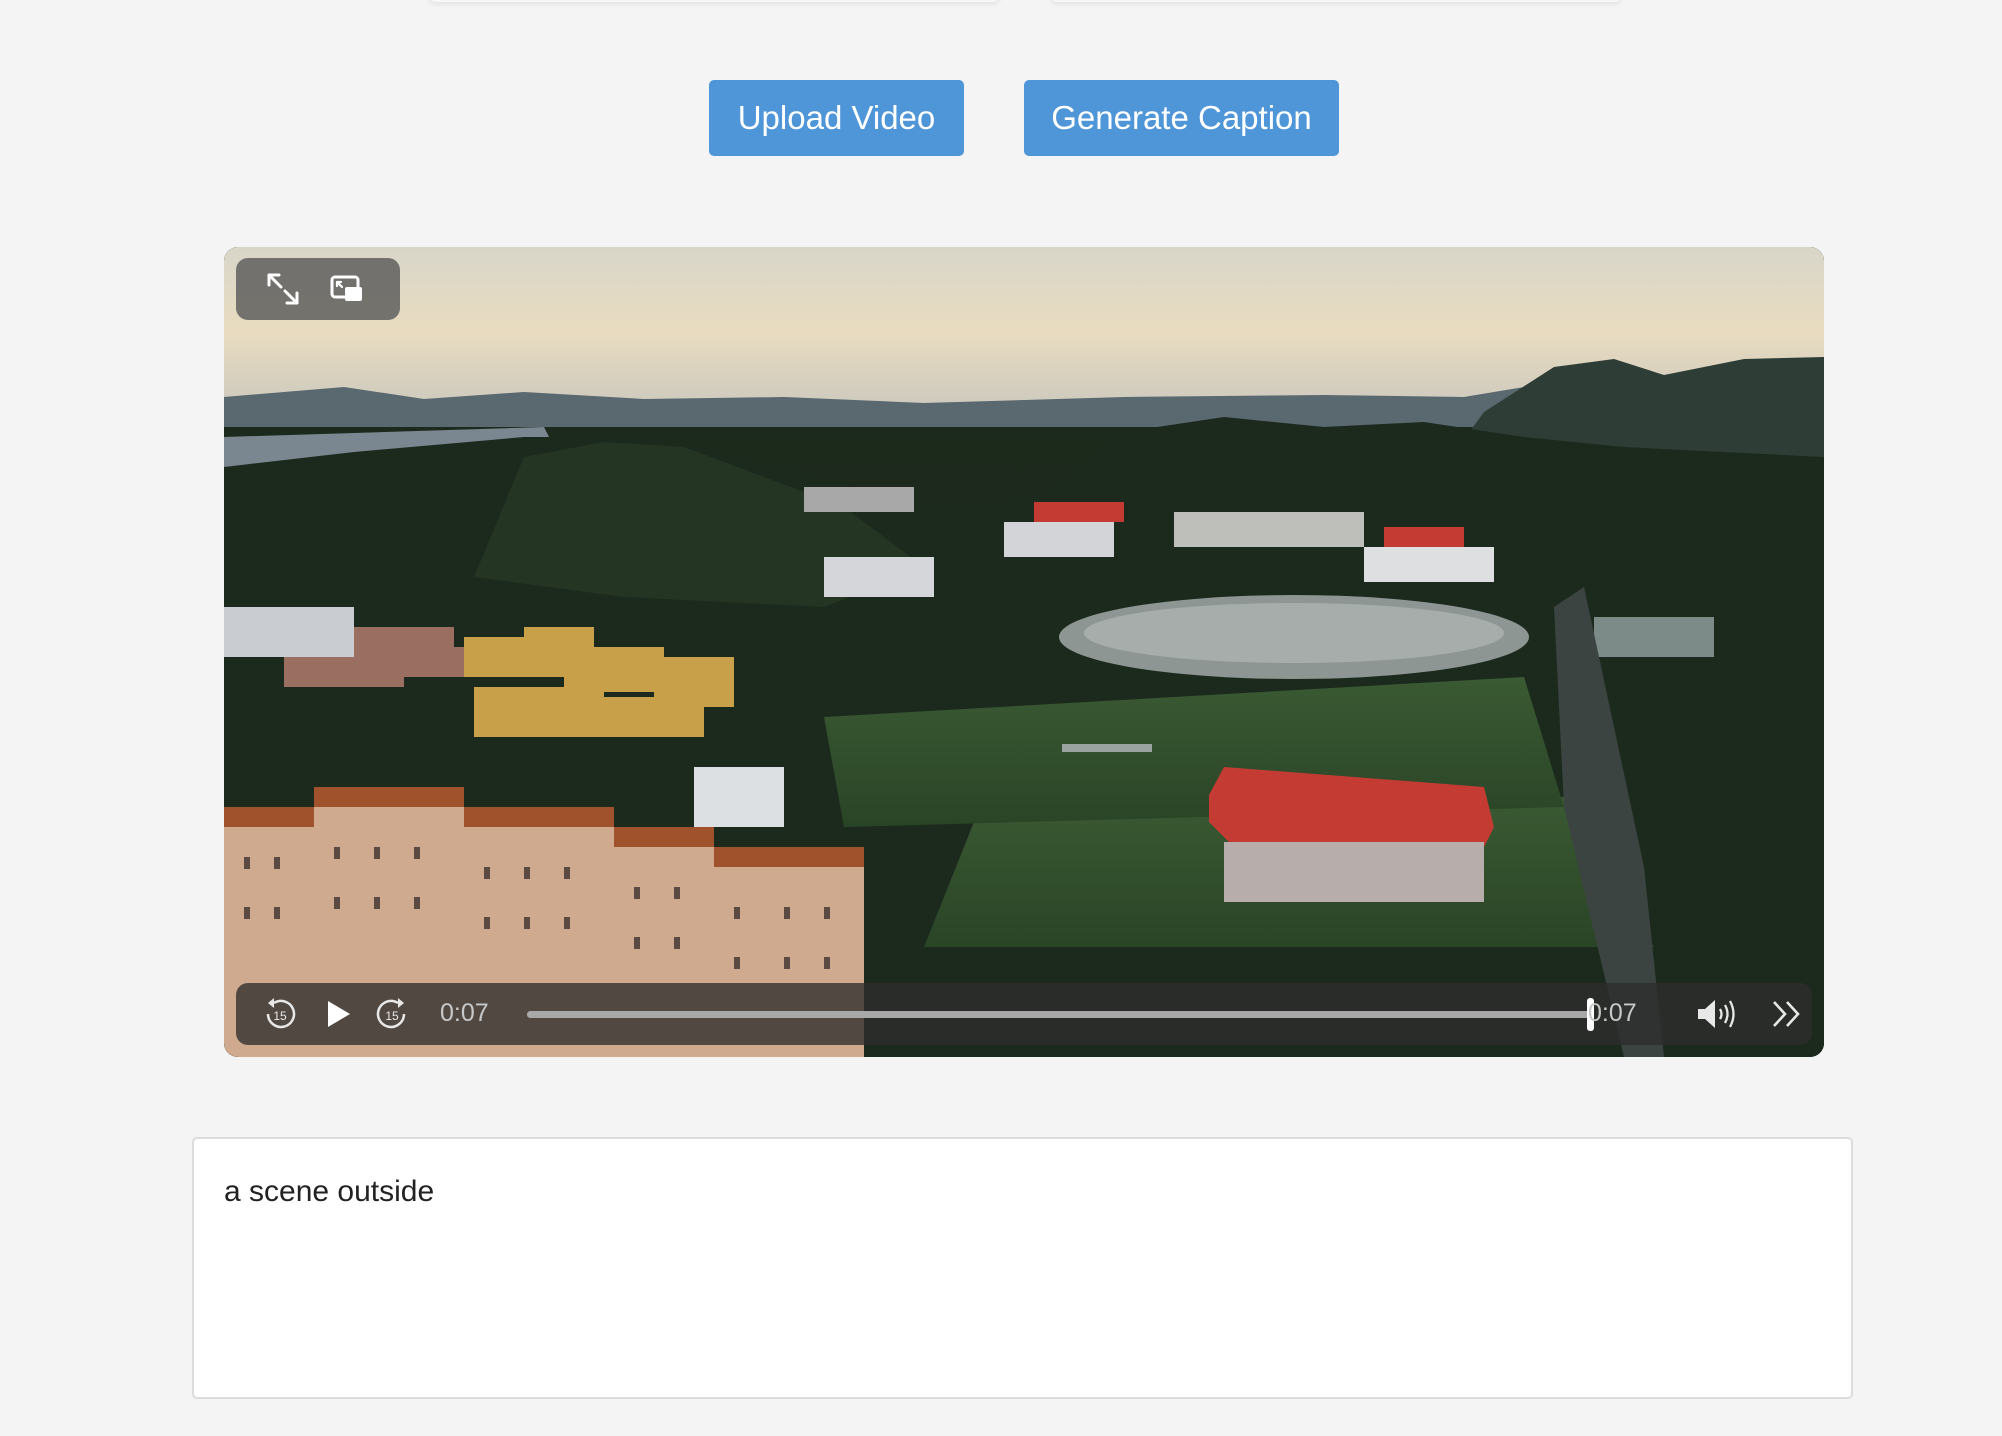  What do you see at coordinates (464, 1013) in the screenshot?
I see `current-time: 0:07` at bounding box center [464, 1013].